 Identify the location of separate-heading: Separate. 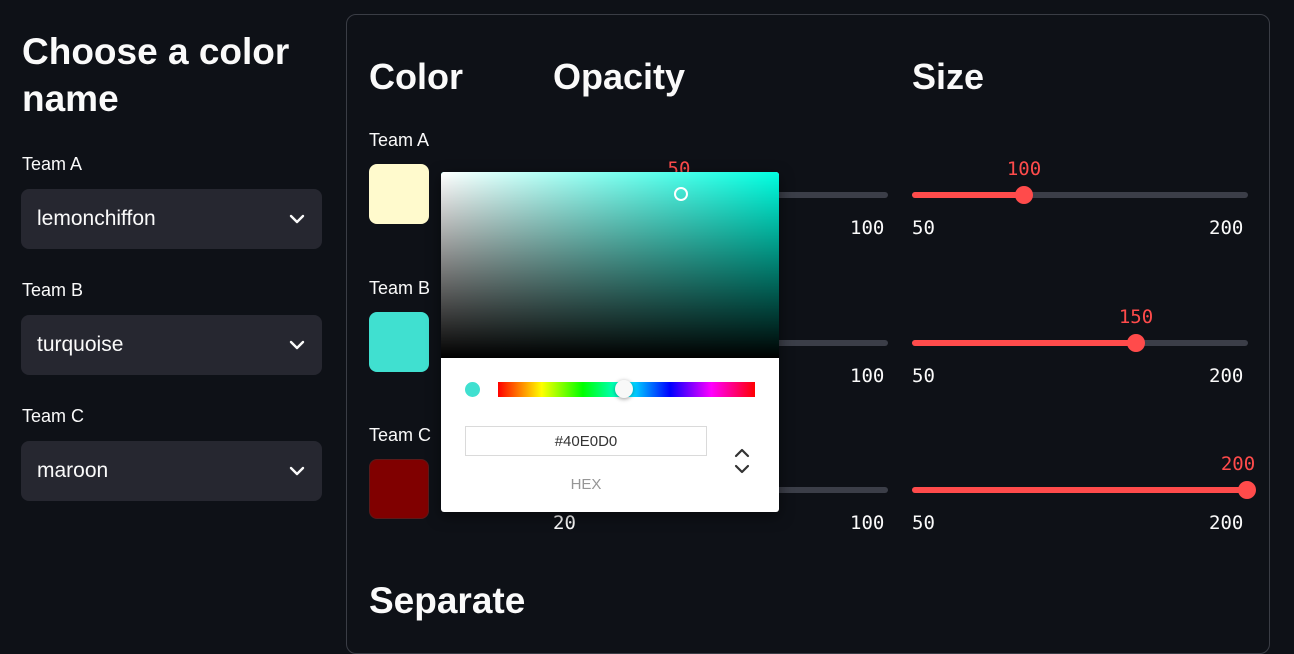
(447, 600).